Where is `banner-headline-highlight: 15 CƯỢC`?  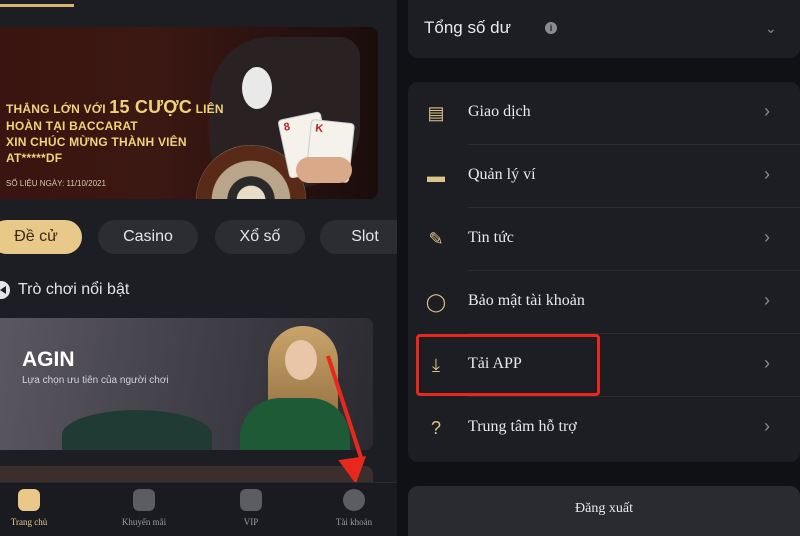
banner-headline-highlight: 15 CƯỢC is located at coordinates (151, 107).